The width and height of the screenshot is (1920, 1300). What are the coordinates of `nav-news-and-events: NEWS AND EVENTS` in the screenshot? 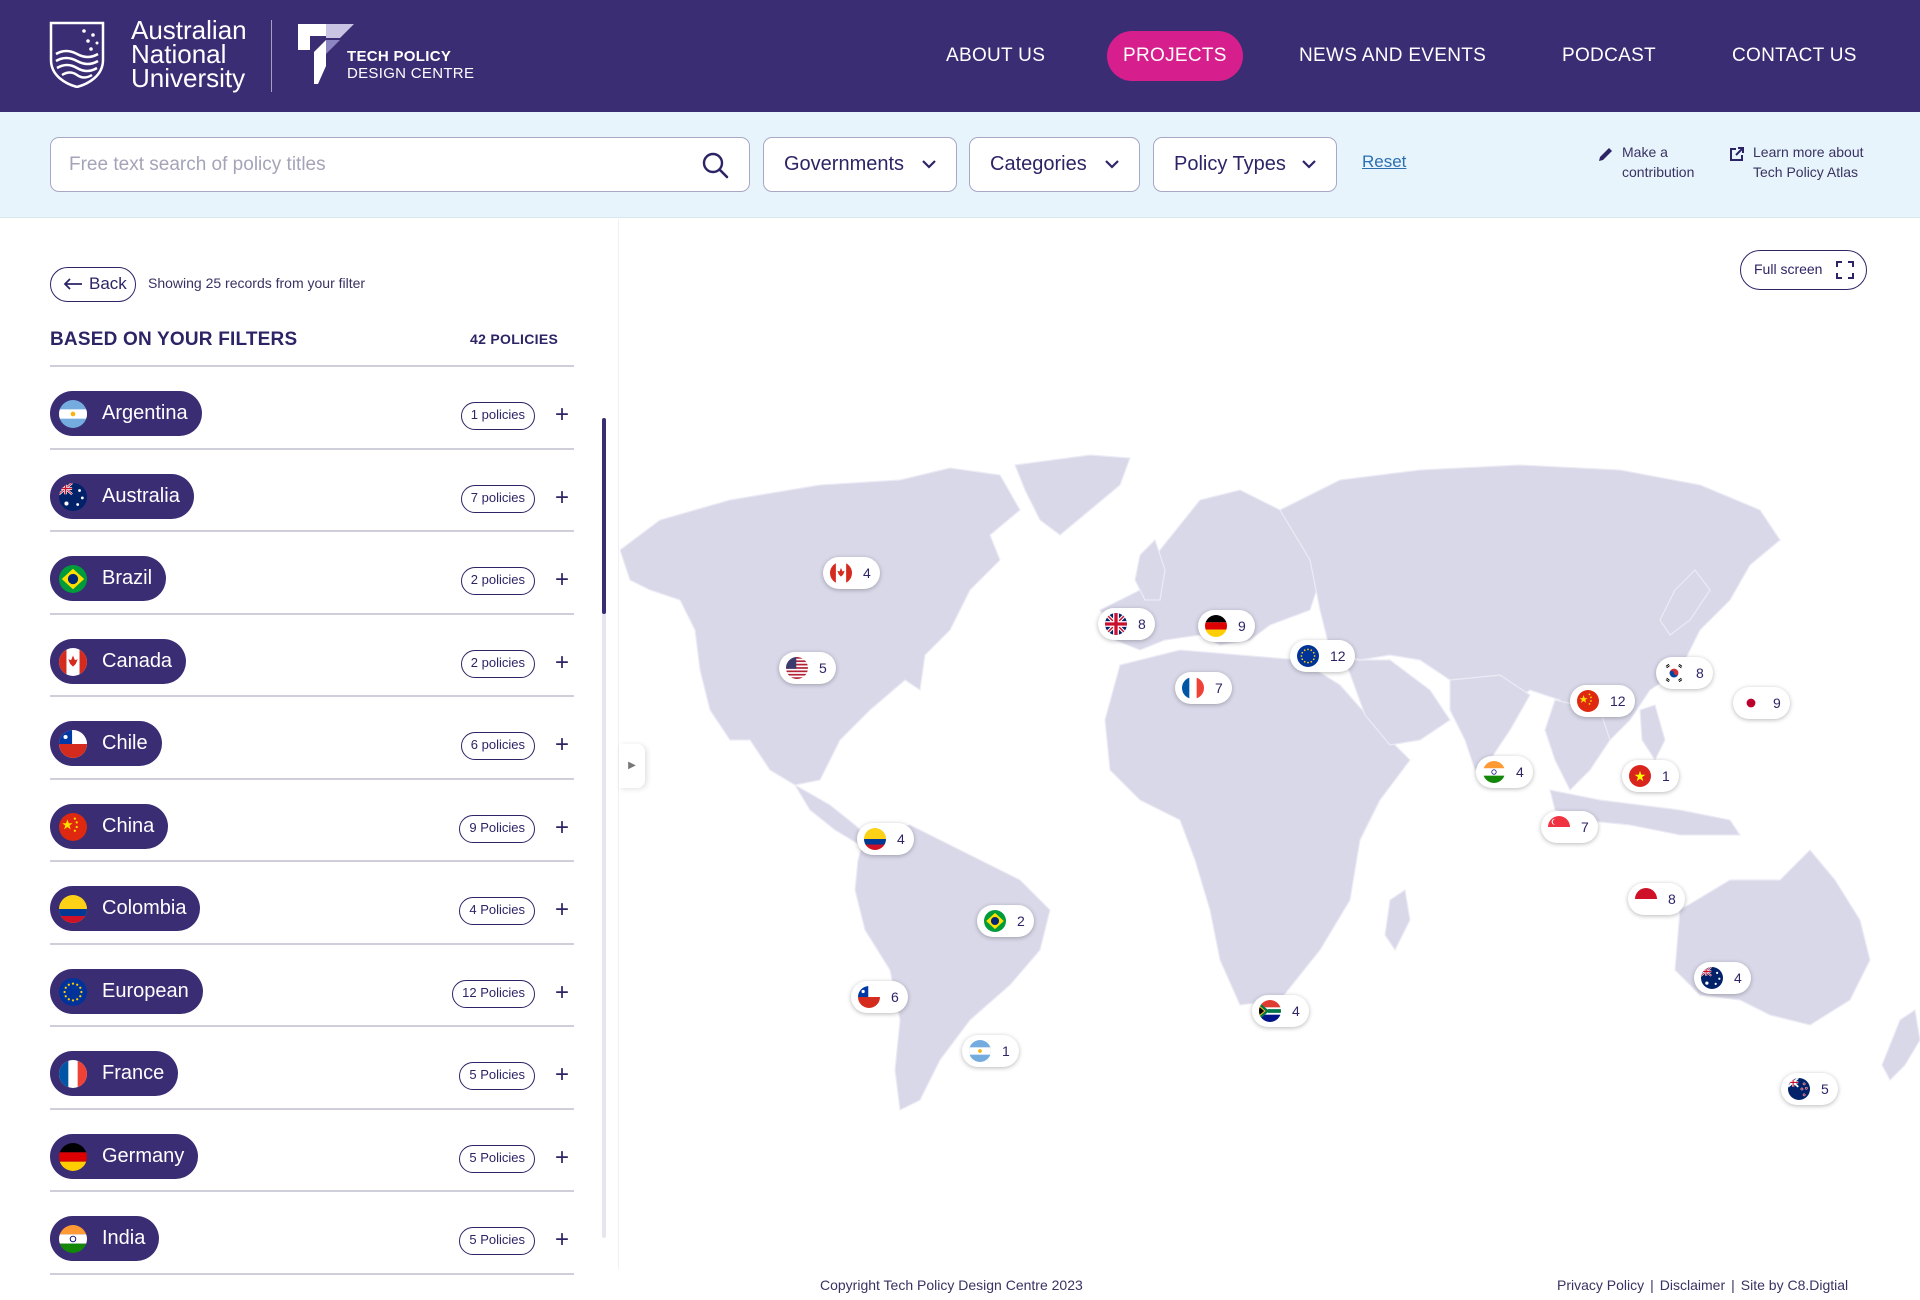 It's located at (1392, 56).